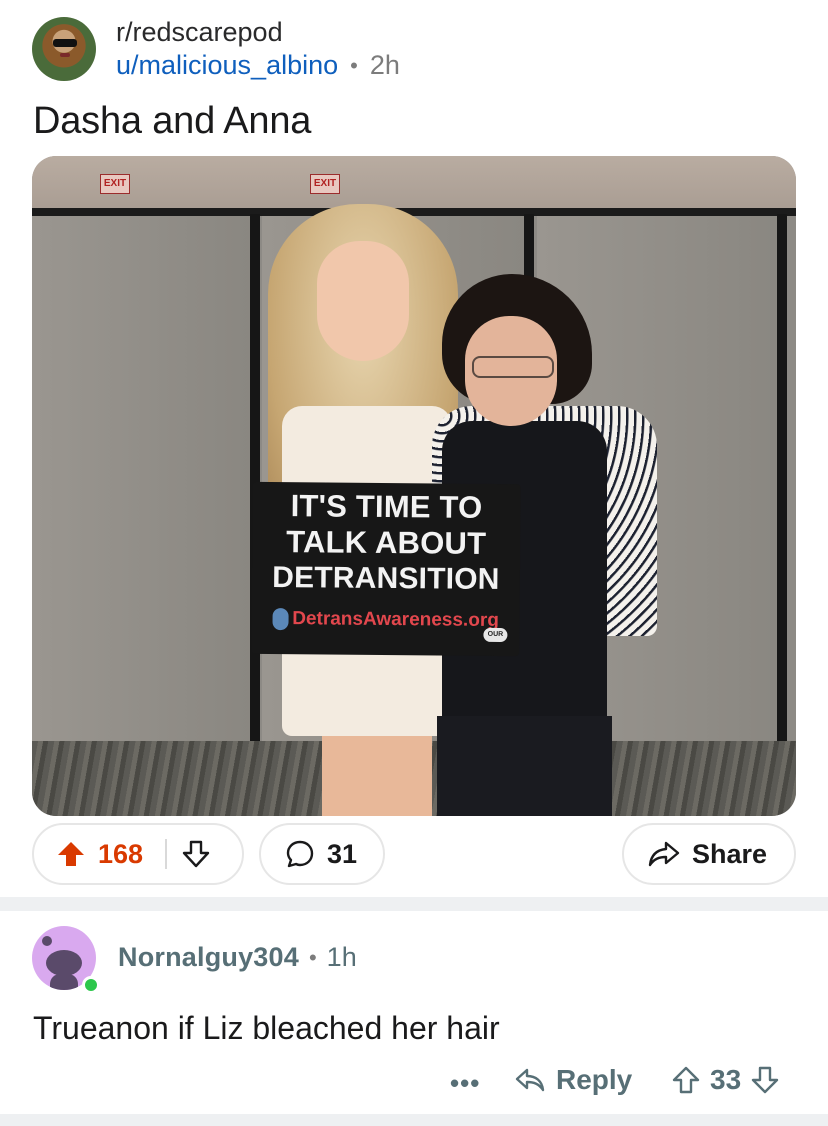 The width and height of the screenshot is (828, 1126). Describe the element at coordinates (594, 1079) in the screenshot. I see `reply-label: Reply` at that location.